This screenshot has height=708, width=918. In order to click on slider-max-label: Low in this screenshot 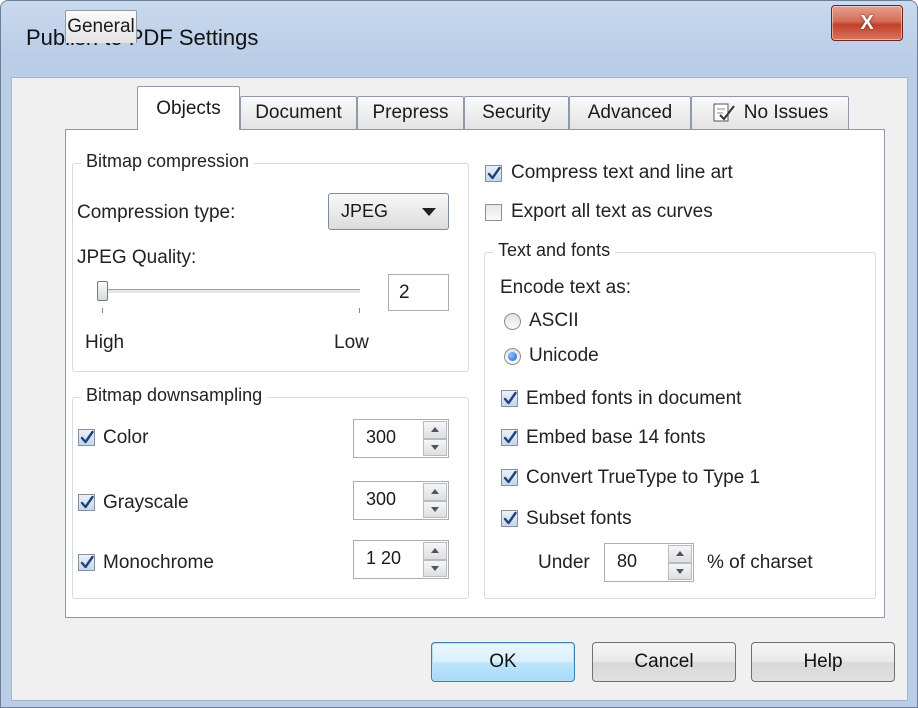, I will do `click(351, 342)`.